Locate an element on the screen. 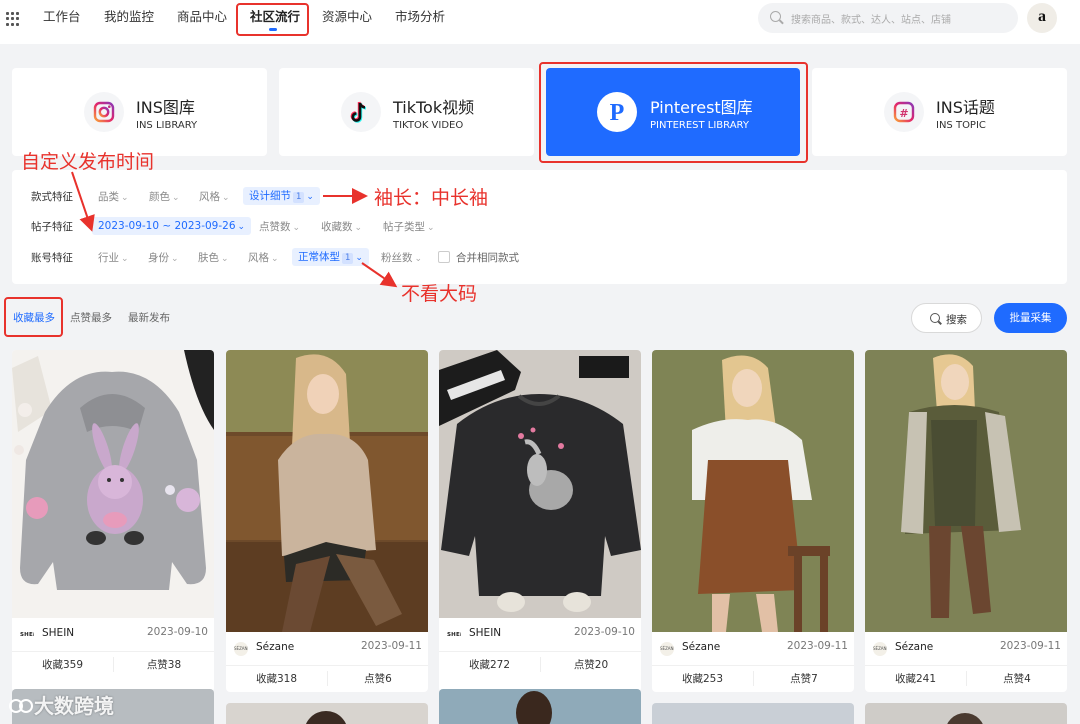 The height and width of the screenshot is (724, 1080). post-card: SÉZANE Sézane 2023-09-11 收藏253 点赞7 is located at coordinates (753, 521).